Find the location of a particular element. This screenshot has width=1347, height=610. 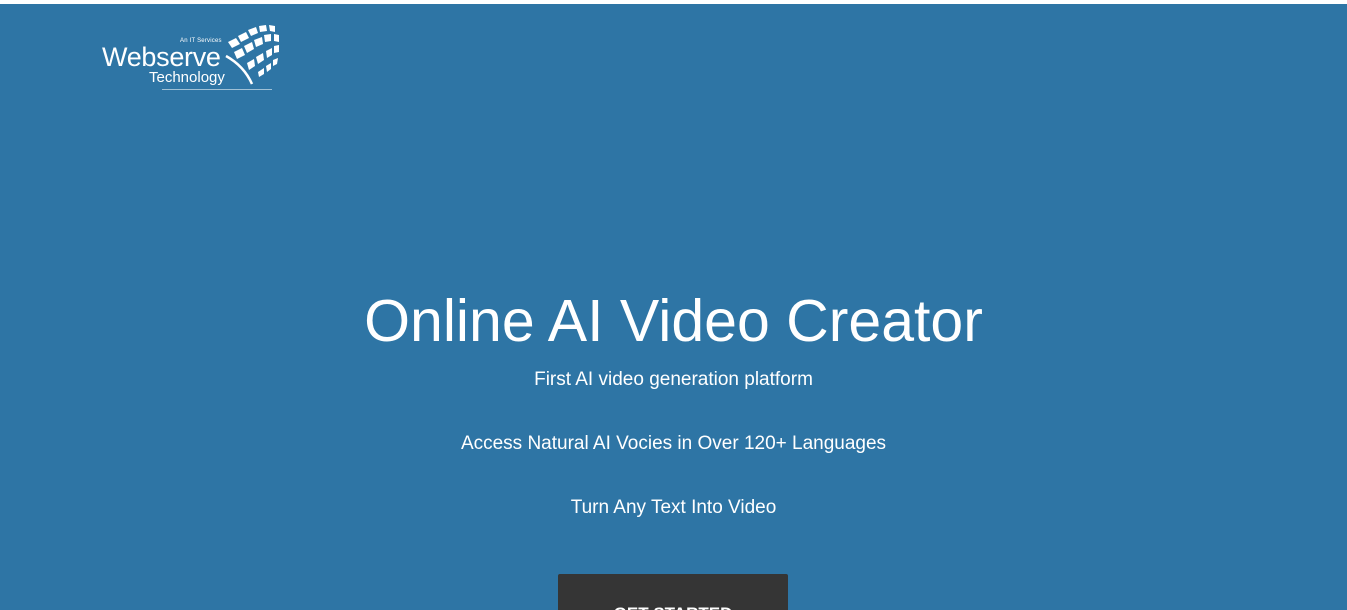

webserve-logo: An IT Services Webserve Technology is located at coordinates (194, 58).